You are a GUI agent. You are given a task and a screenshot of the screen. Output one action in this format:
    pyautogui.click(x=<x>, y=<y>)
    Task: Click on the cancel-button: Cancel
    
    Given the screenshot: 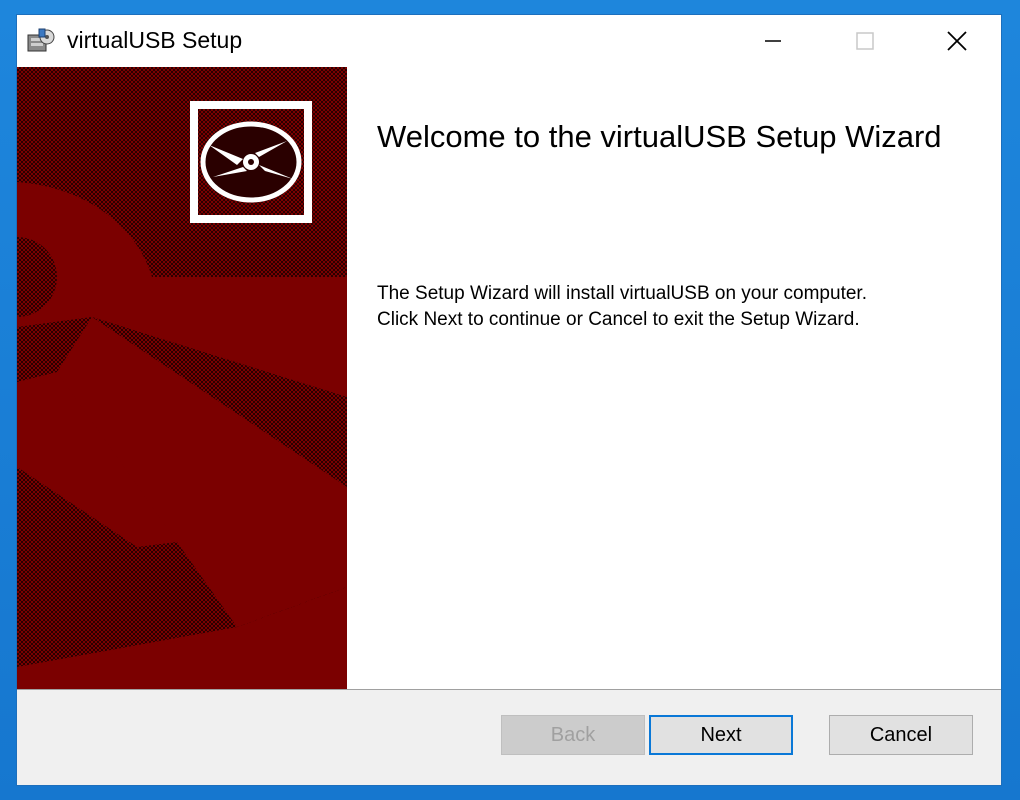 What is the action you would take?
    pyautogui.click(x=901, y=735)
    